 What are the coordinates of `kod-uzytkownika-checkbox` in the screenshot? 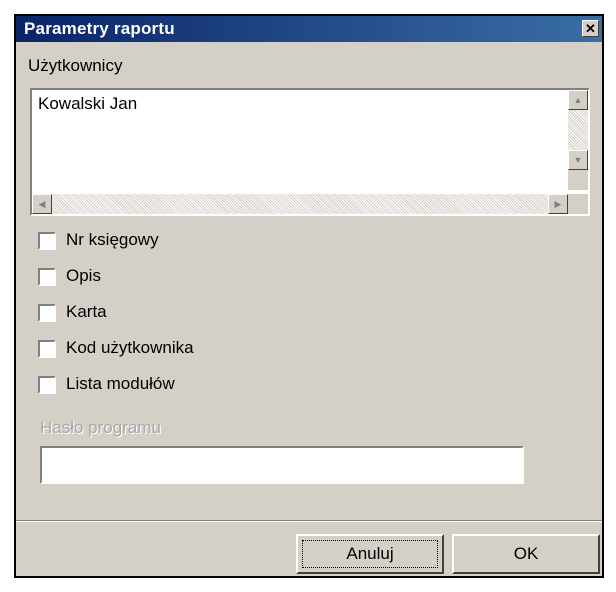 It's located at (47, 349).